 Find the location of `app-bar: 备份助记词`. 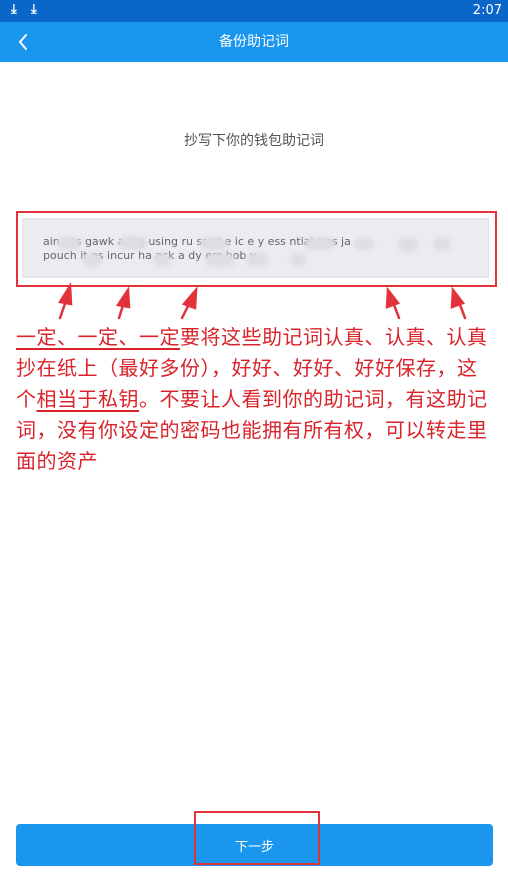

app-bar: 备份助记词 is located at coordinates (254, 42).